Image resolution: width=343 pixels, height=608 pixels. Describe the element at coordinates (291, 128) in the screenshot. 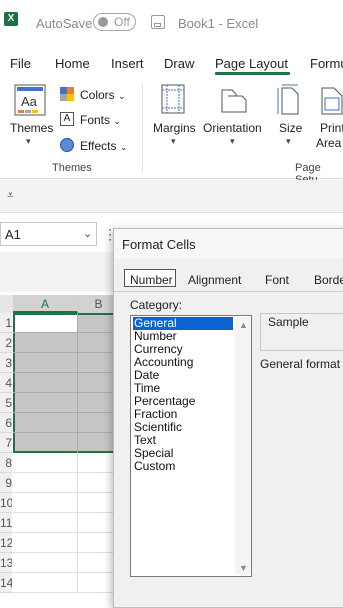

I see `size-label: Size` at that location.